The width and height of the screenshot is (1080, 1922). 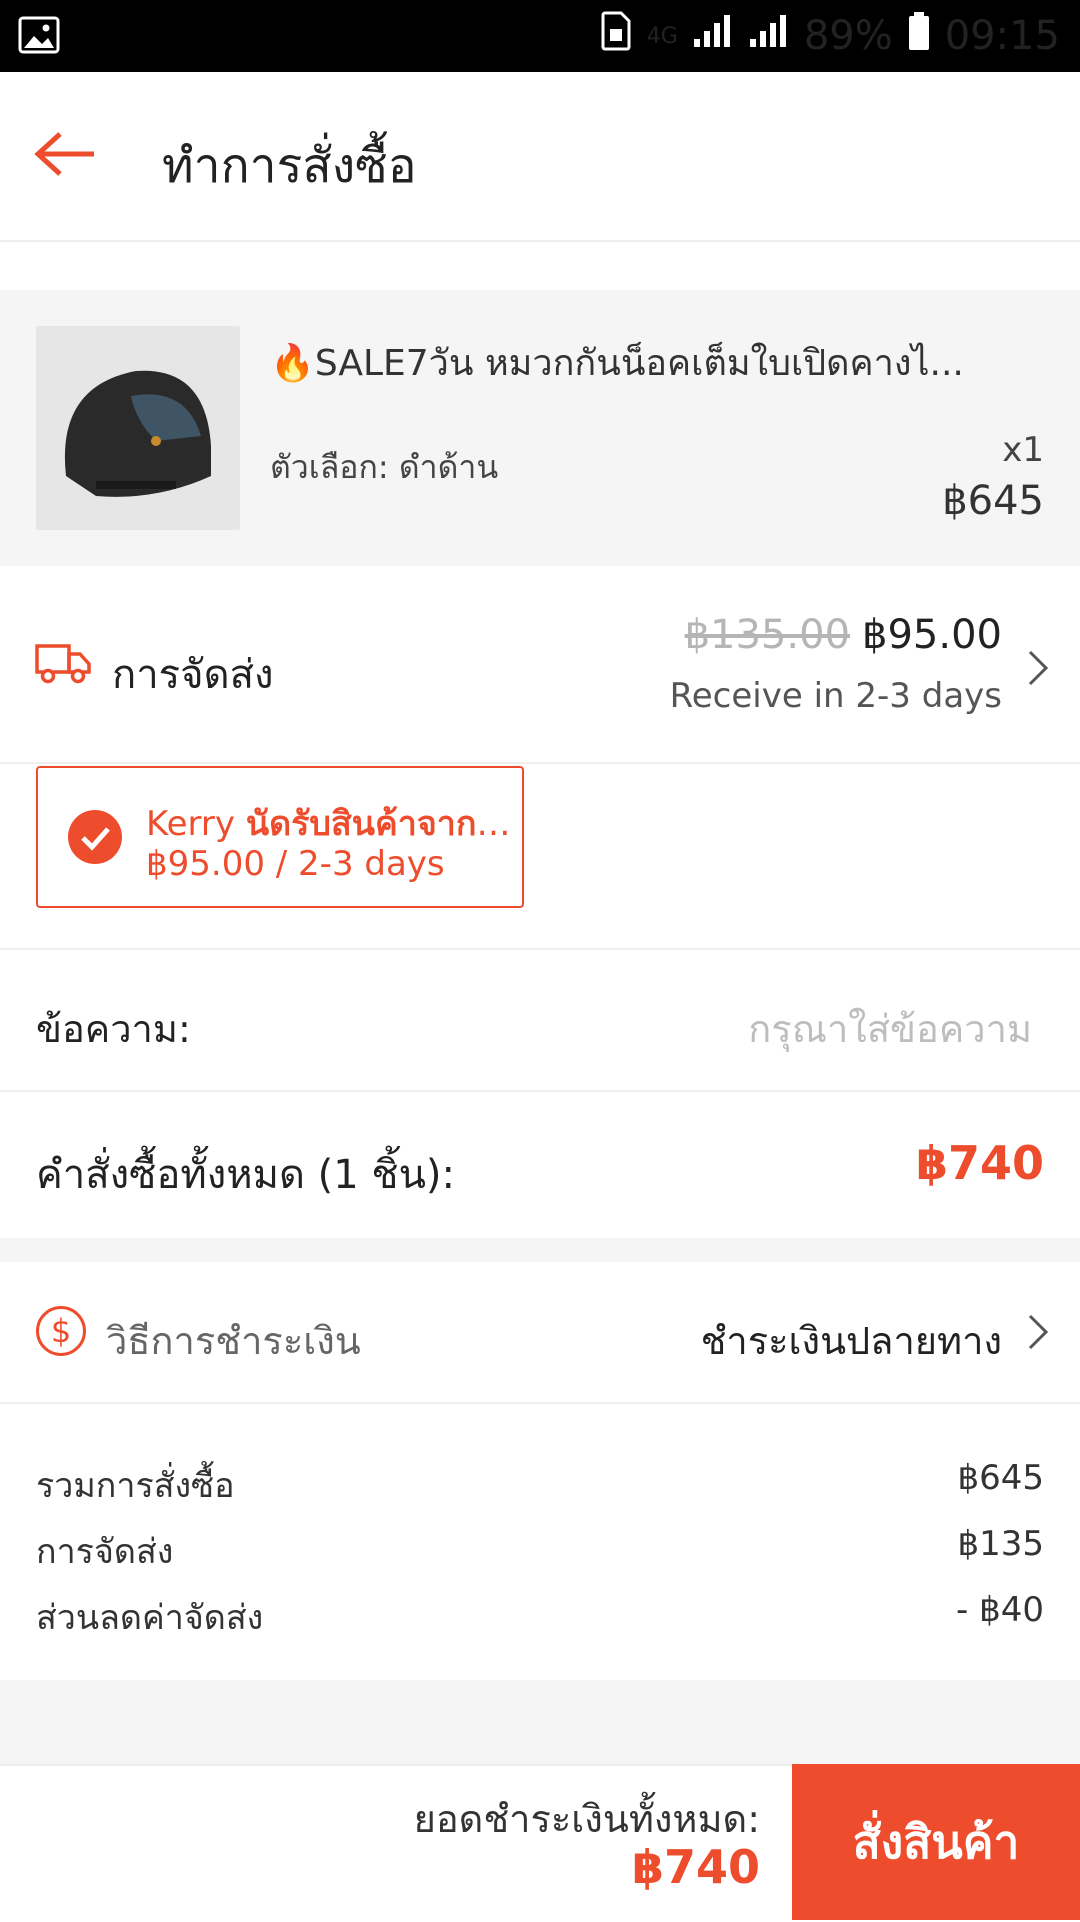 What do you see at coordinates (95, 837) in the screenshot?
I see `check-icon` at bounding box center [95, 837].